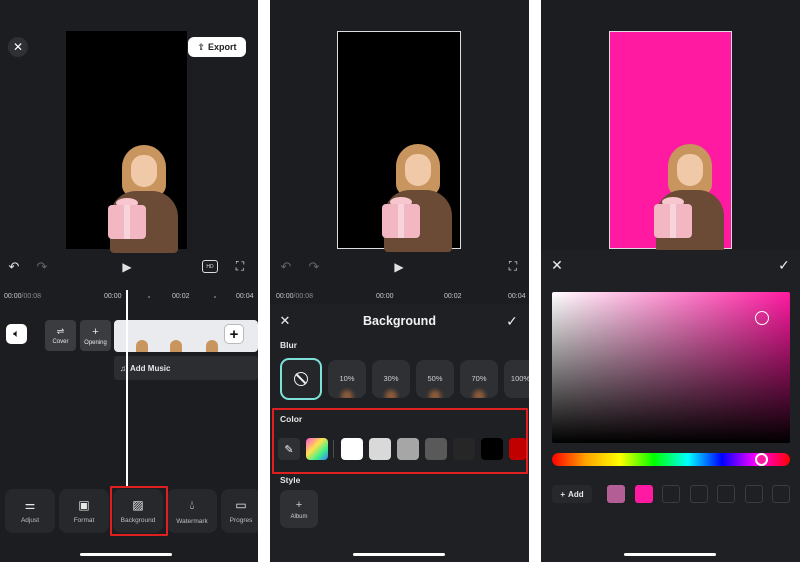 Image resolution: width=800 pixels, height=562 pixels. Describe the element at coordinates (201, 46) in the screenshot. I see `upload-icon: ⇪` at that location.